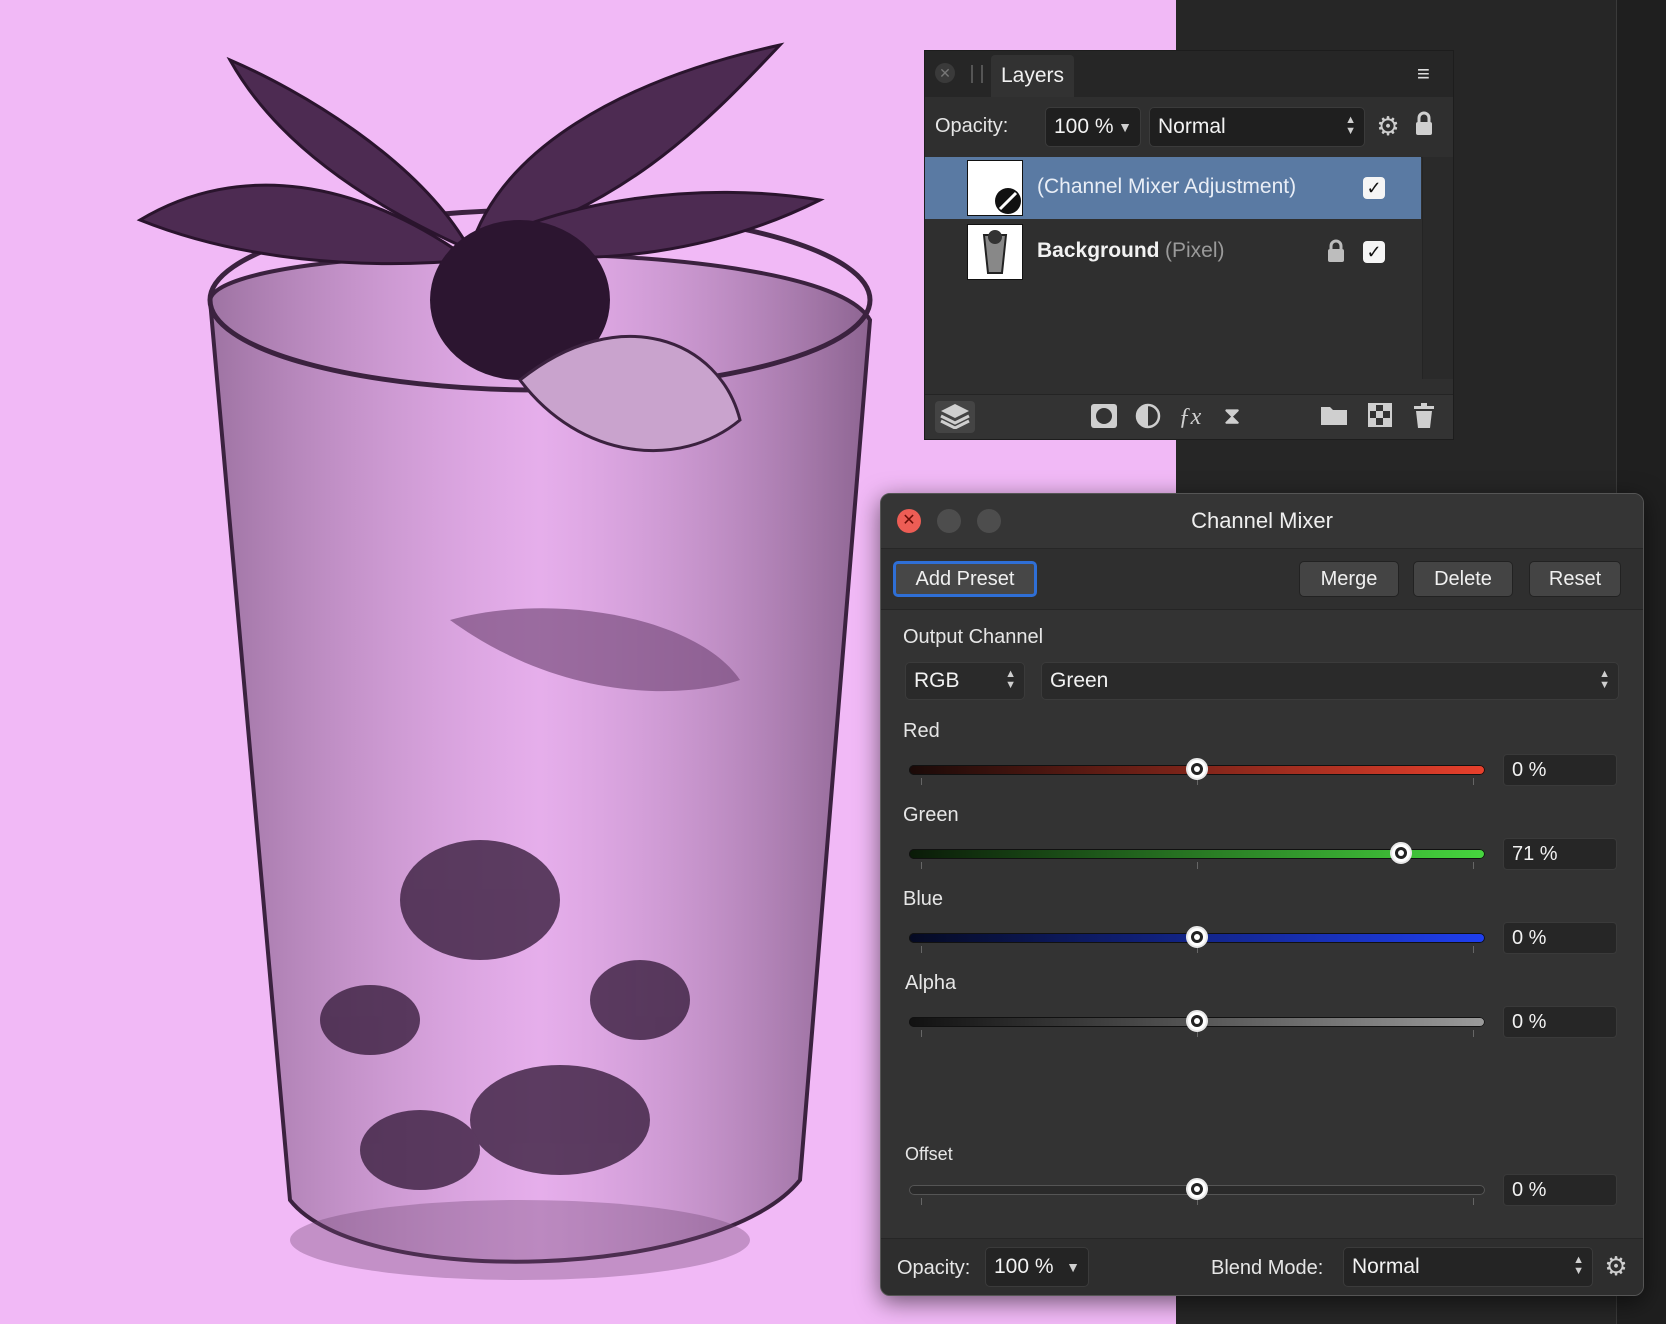  I want to click on reset-button: Reset, so click(1575, 579).